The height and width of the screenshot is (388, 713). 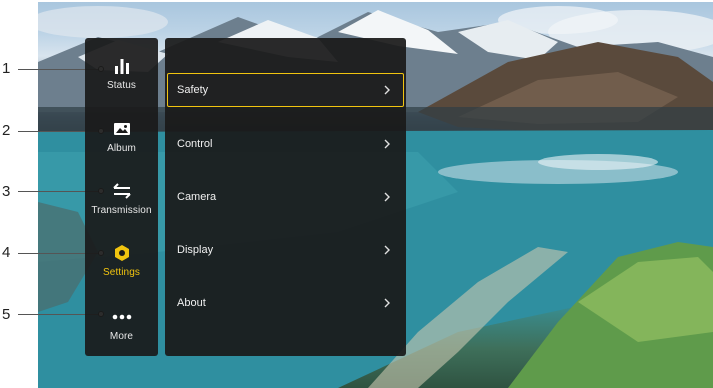 What do you see at coordinates (193, 90) in the screenshot?
I see `menu-label-safety: Safety` at bounding box center [193, 90].